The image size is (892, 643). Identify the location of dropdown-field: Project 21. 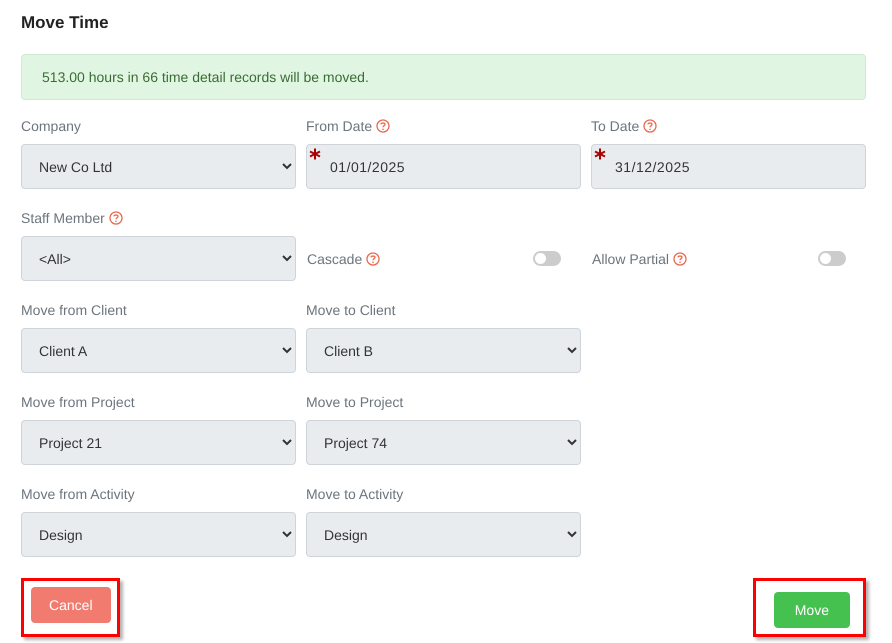
(158, 442).